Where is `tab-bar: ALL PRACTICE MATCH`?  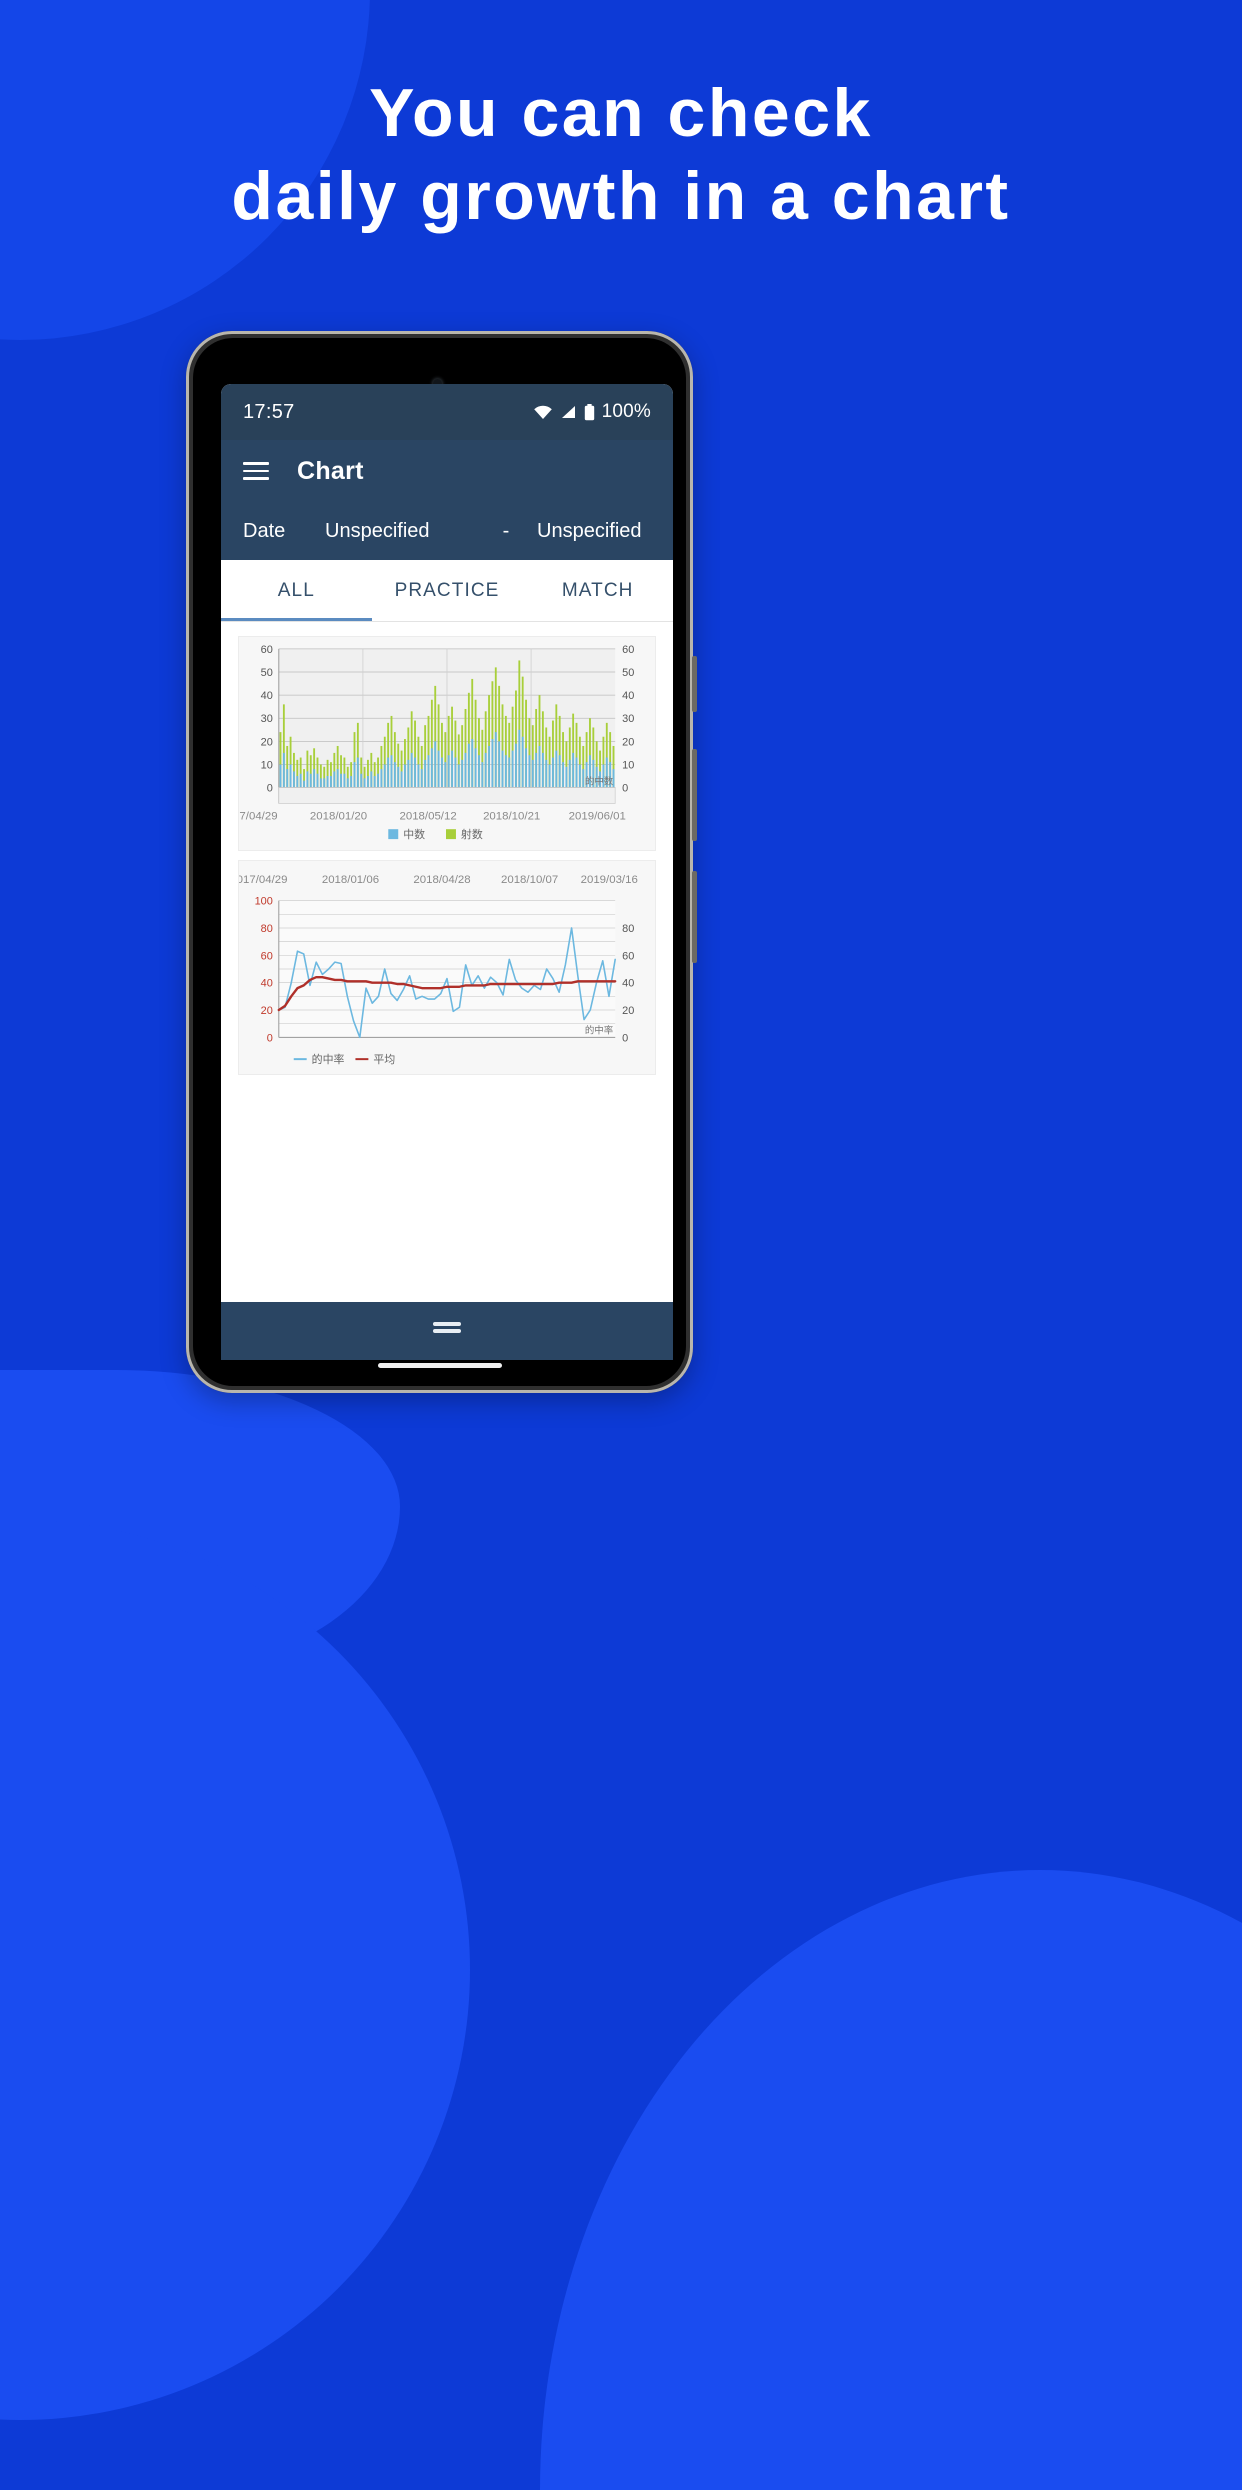 tab-bar: ALL PRACTICE MATCH is located at coordinates (447, 591).